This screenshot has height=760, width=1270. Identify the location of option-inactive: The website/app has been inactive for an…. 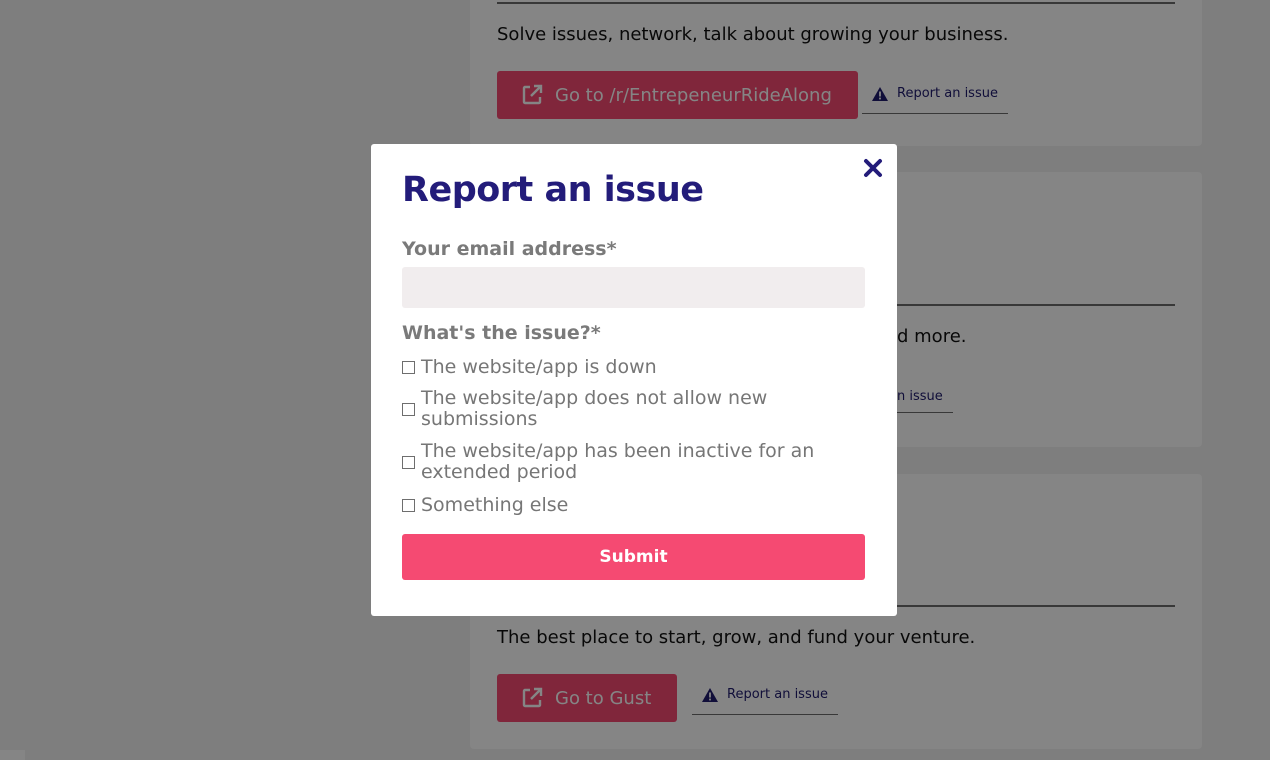
(608, 462).